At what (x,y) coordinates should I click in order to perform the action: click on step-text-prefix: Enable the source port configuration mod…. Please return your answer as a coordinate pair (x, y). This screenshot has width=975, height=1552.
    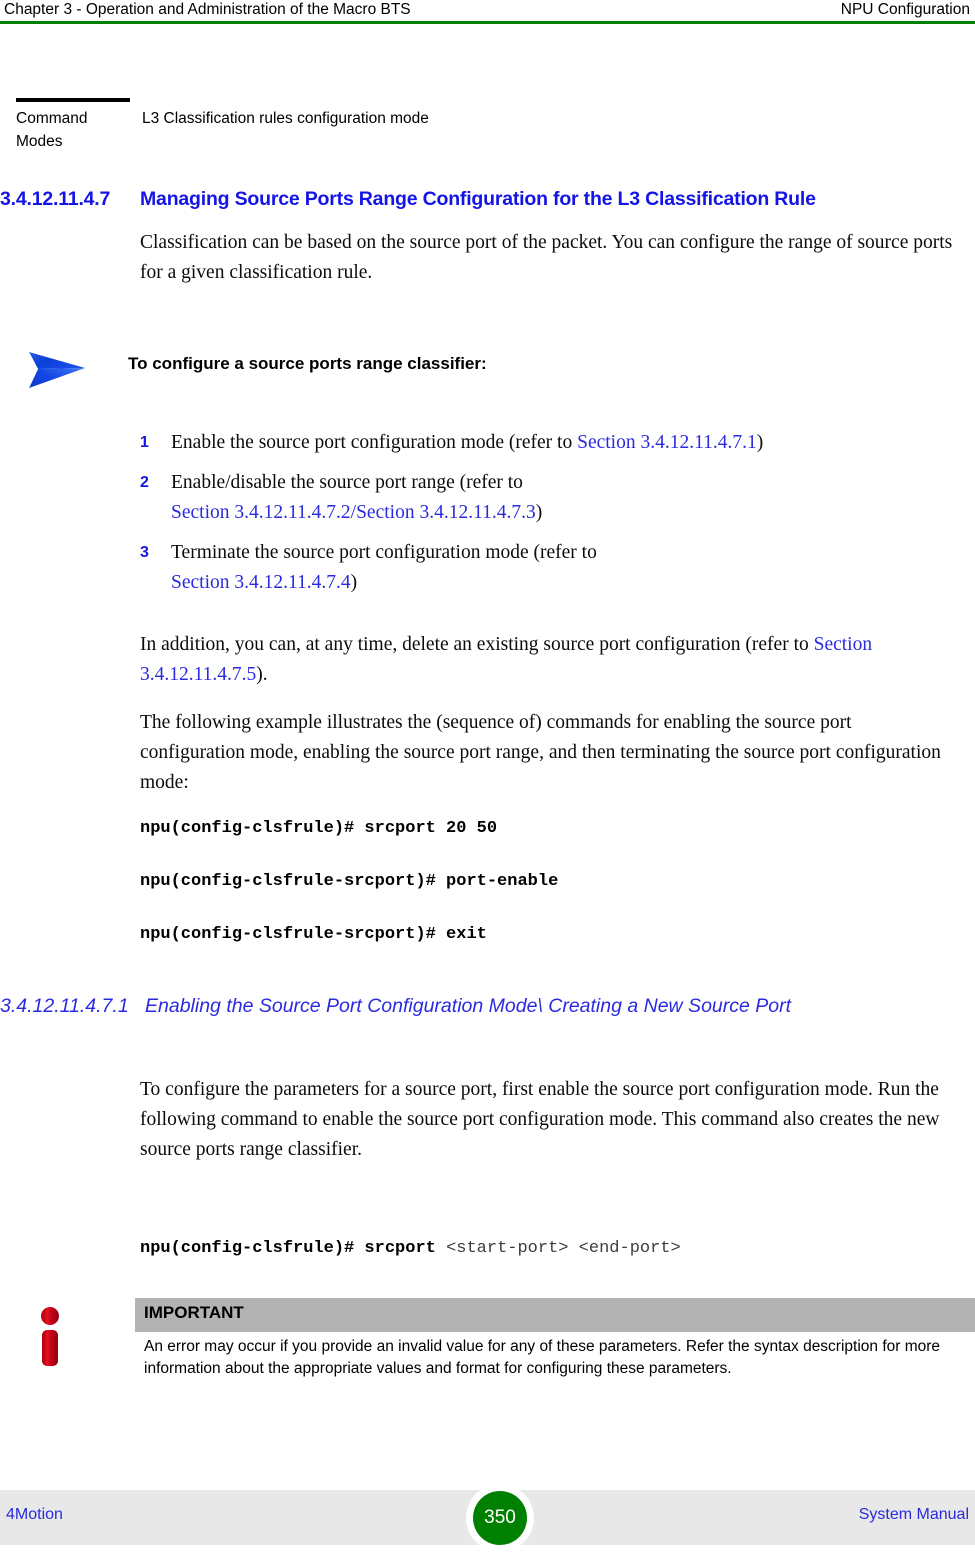
    Looking at the image, I should click on (374, 442).